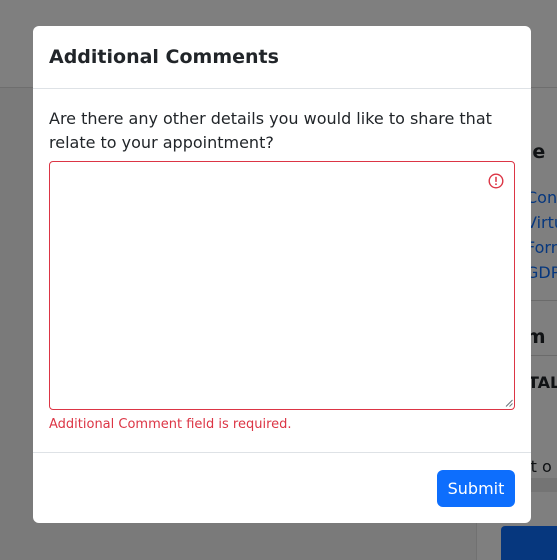 Image resolution: width=557 pixels, height=560 pixels. I want to click on comment-error-message: Additional Comment field is required., so click(170, 424).